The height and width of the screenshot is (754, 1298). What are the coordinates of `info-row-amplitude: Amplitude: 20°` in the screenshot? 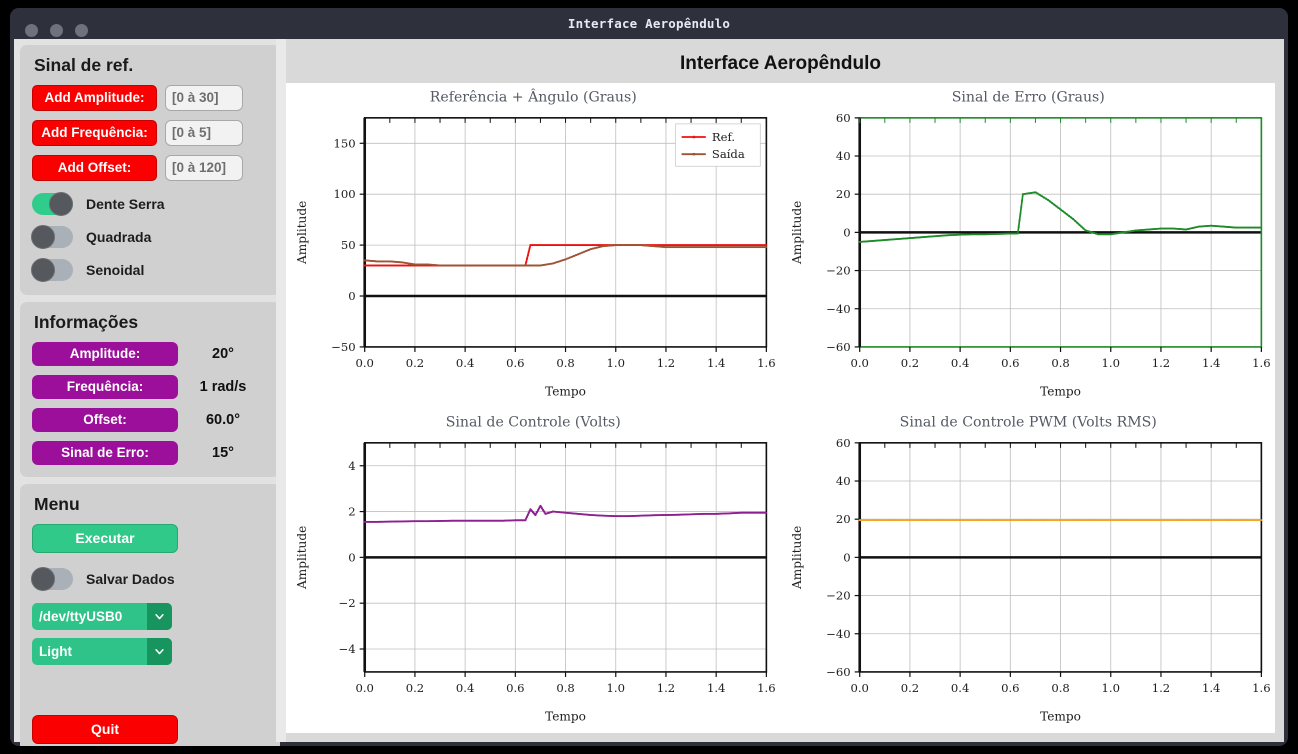 It's located at (150, 354).